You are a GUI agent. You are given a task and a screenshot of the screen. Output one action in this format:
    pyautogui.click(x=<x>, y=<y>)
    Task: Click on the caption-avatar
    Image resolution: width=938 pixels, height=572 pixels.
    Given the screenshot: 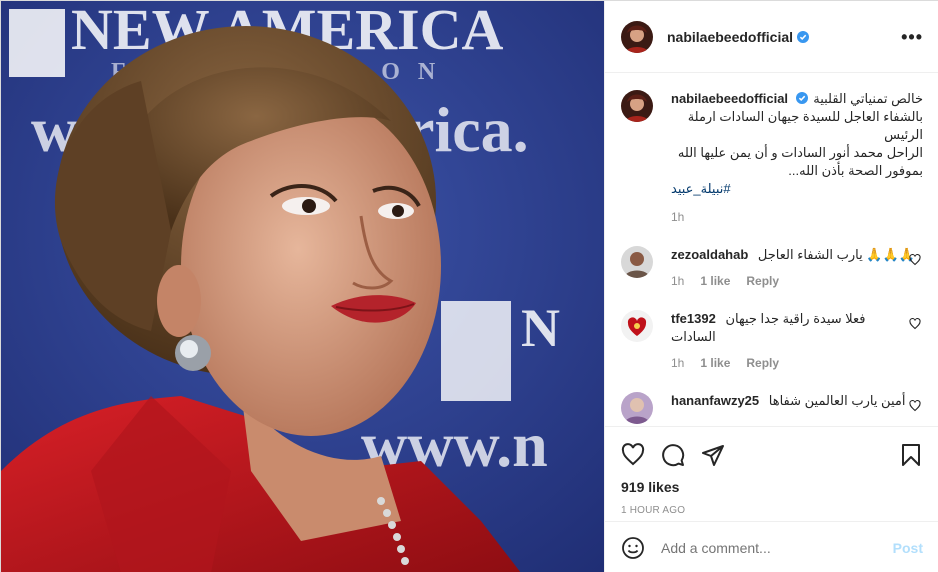 What is the action you would take?
    pyautogui.click(x=637, y=106)
    